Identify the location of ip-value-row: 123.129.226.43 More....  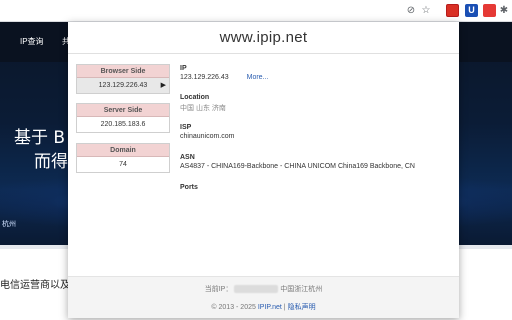
(315, 77).